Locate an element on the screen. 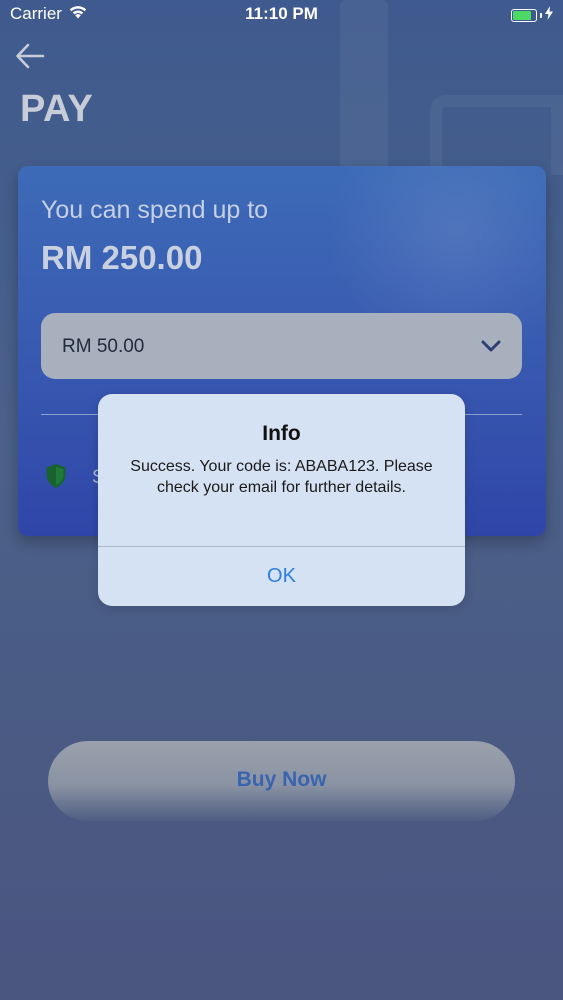 This screenshot has width=563, height=1000. buy-now-button: Buy Now is located at coordinates (281, 781).